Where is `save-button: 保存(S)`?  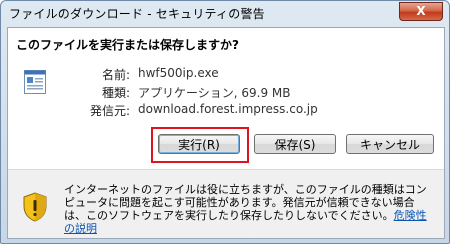
save-button: 保存(S) is located at coordinates (295, 144).